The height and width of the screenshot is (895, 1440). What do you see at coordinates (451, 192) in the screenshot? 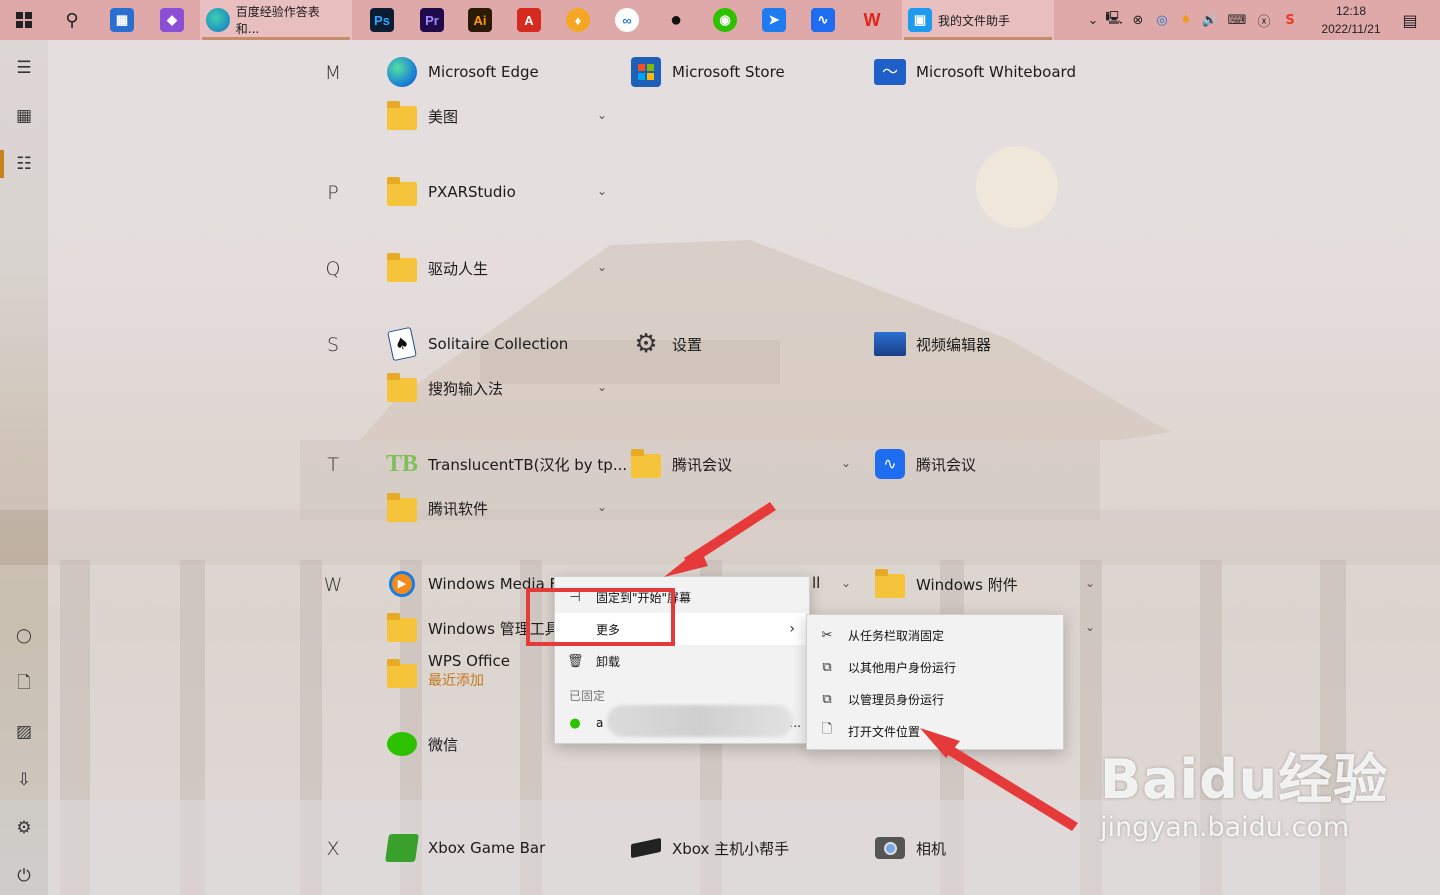
I see `folder-pxarstudio: PXARStudio` at bounding box center [451, 192].